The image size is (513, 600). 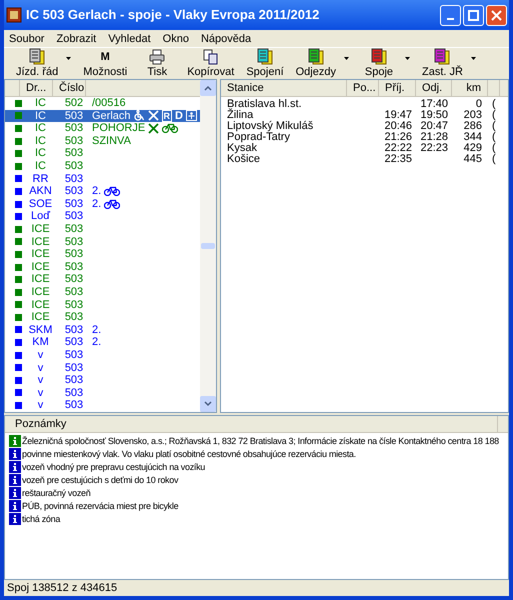 What do you see at coordinates (398, 147) in the screenshot?
I see `arrival-cell-text: 22:22` at bounding box center [398, 147].